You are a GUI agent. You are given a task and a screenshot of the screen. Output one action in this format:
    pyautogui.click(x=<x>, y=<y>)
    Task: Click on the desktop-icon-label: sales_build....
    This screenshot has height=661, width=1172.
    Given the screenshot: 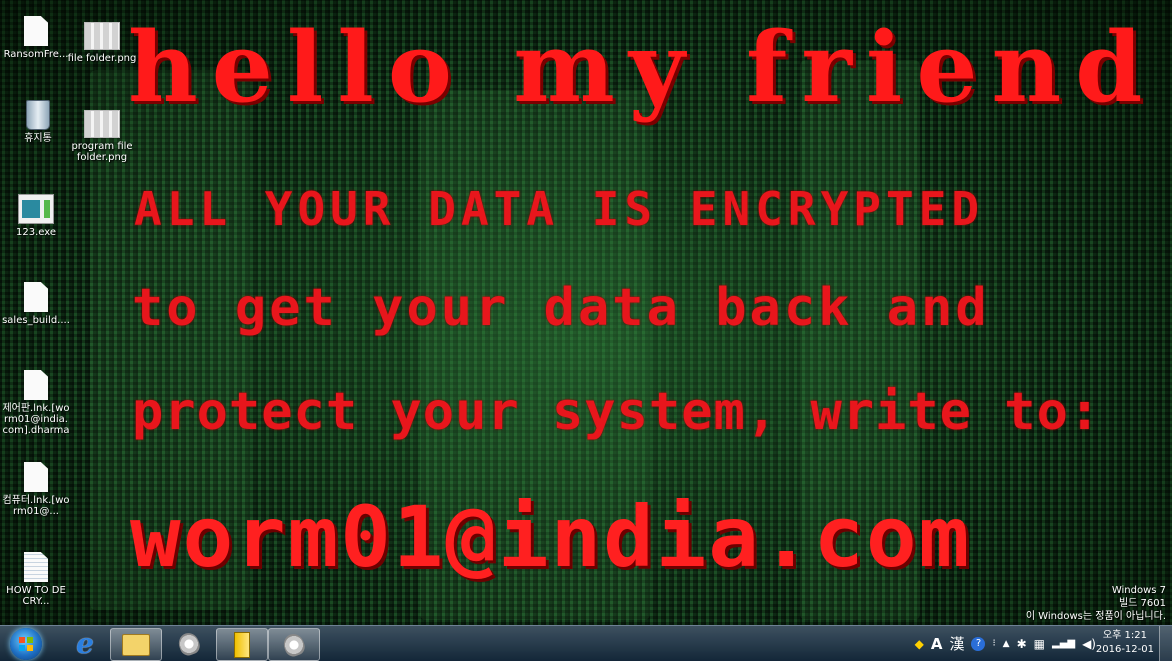 What is the action you would take?
    pyautogui.click(x=36, y=320)
    